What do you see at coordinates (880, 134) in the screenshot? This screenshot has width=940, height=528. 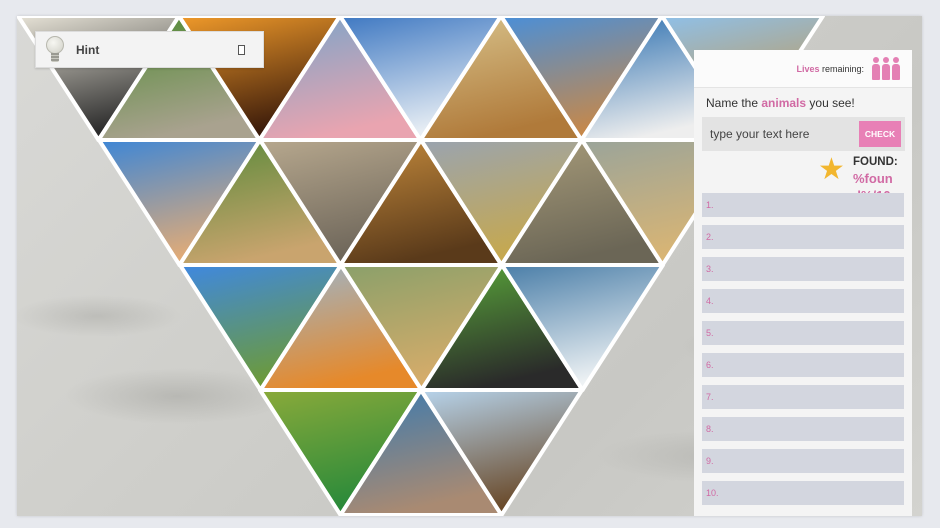 I see `check-button: CHECK` at bounding box center [880, 134].